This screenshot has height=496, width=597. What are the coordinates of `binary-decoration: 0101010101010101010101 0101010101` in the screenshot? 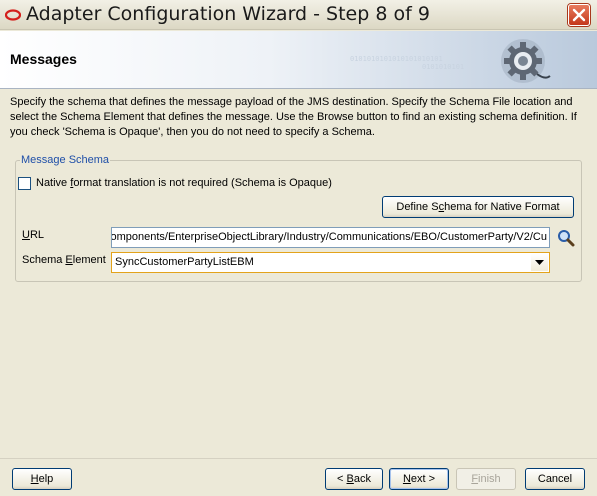 It's located at (407, 63).